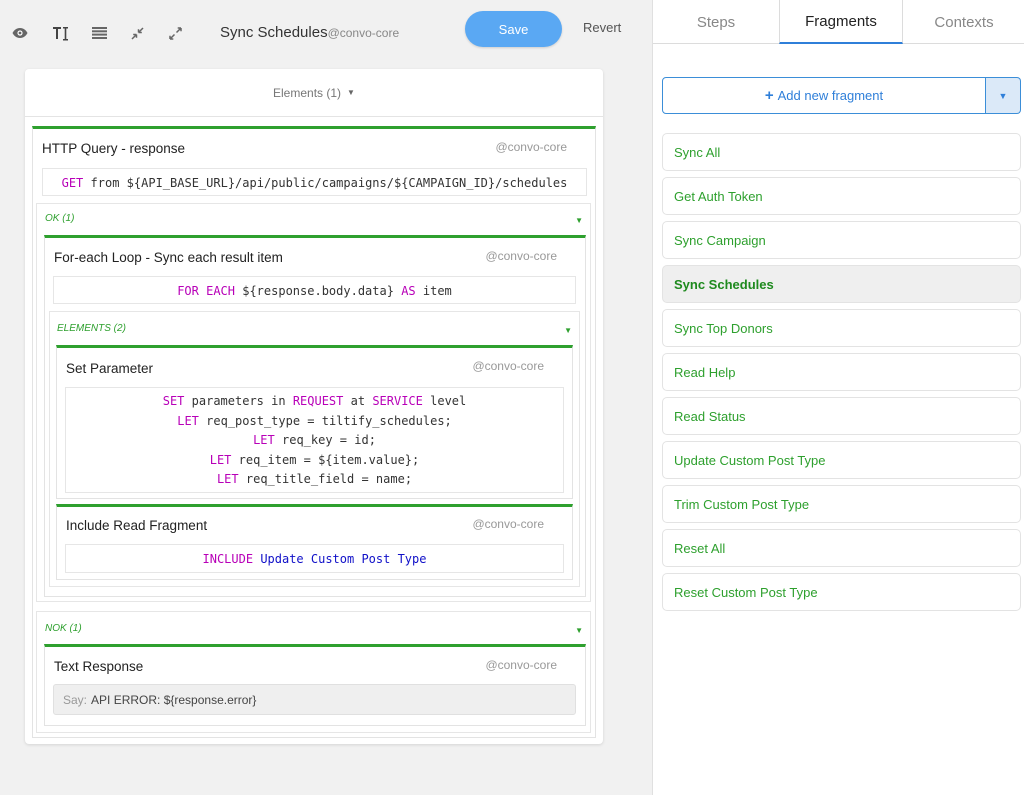 The image size is (1024, 795). Describe the element at coordinates (841, 592) in the screenshot. I see `fragment-item: Reset Custom Post Type` at that location.